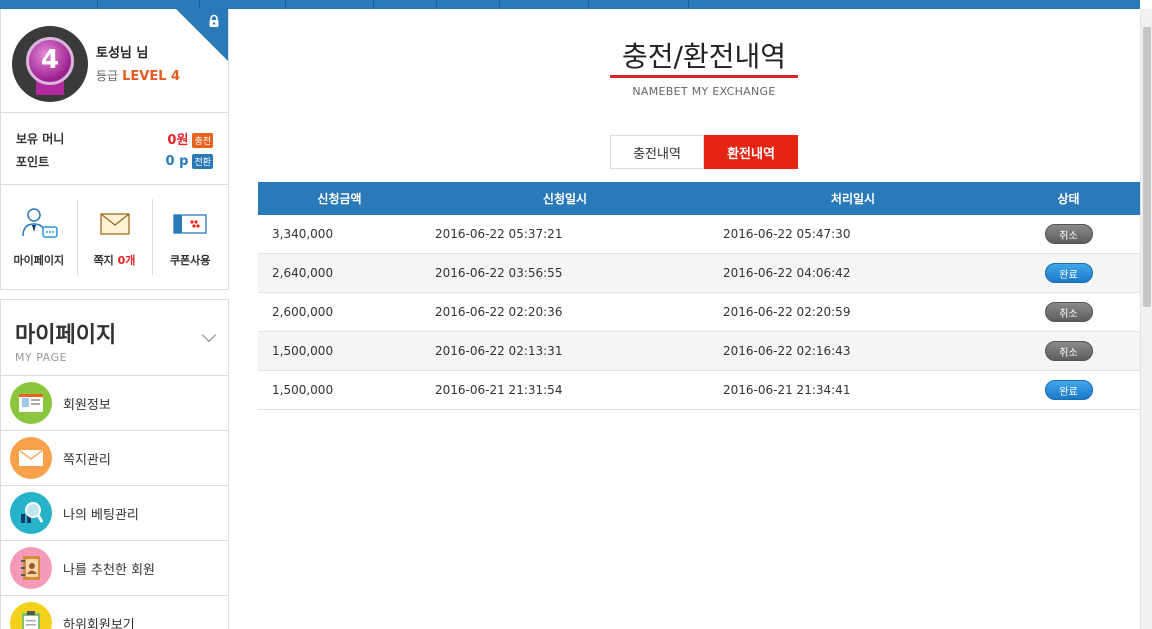 This screenshot has height=629, width=1152. I want to click on lock-icon, so click(214, 21).